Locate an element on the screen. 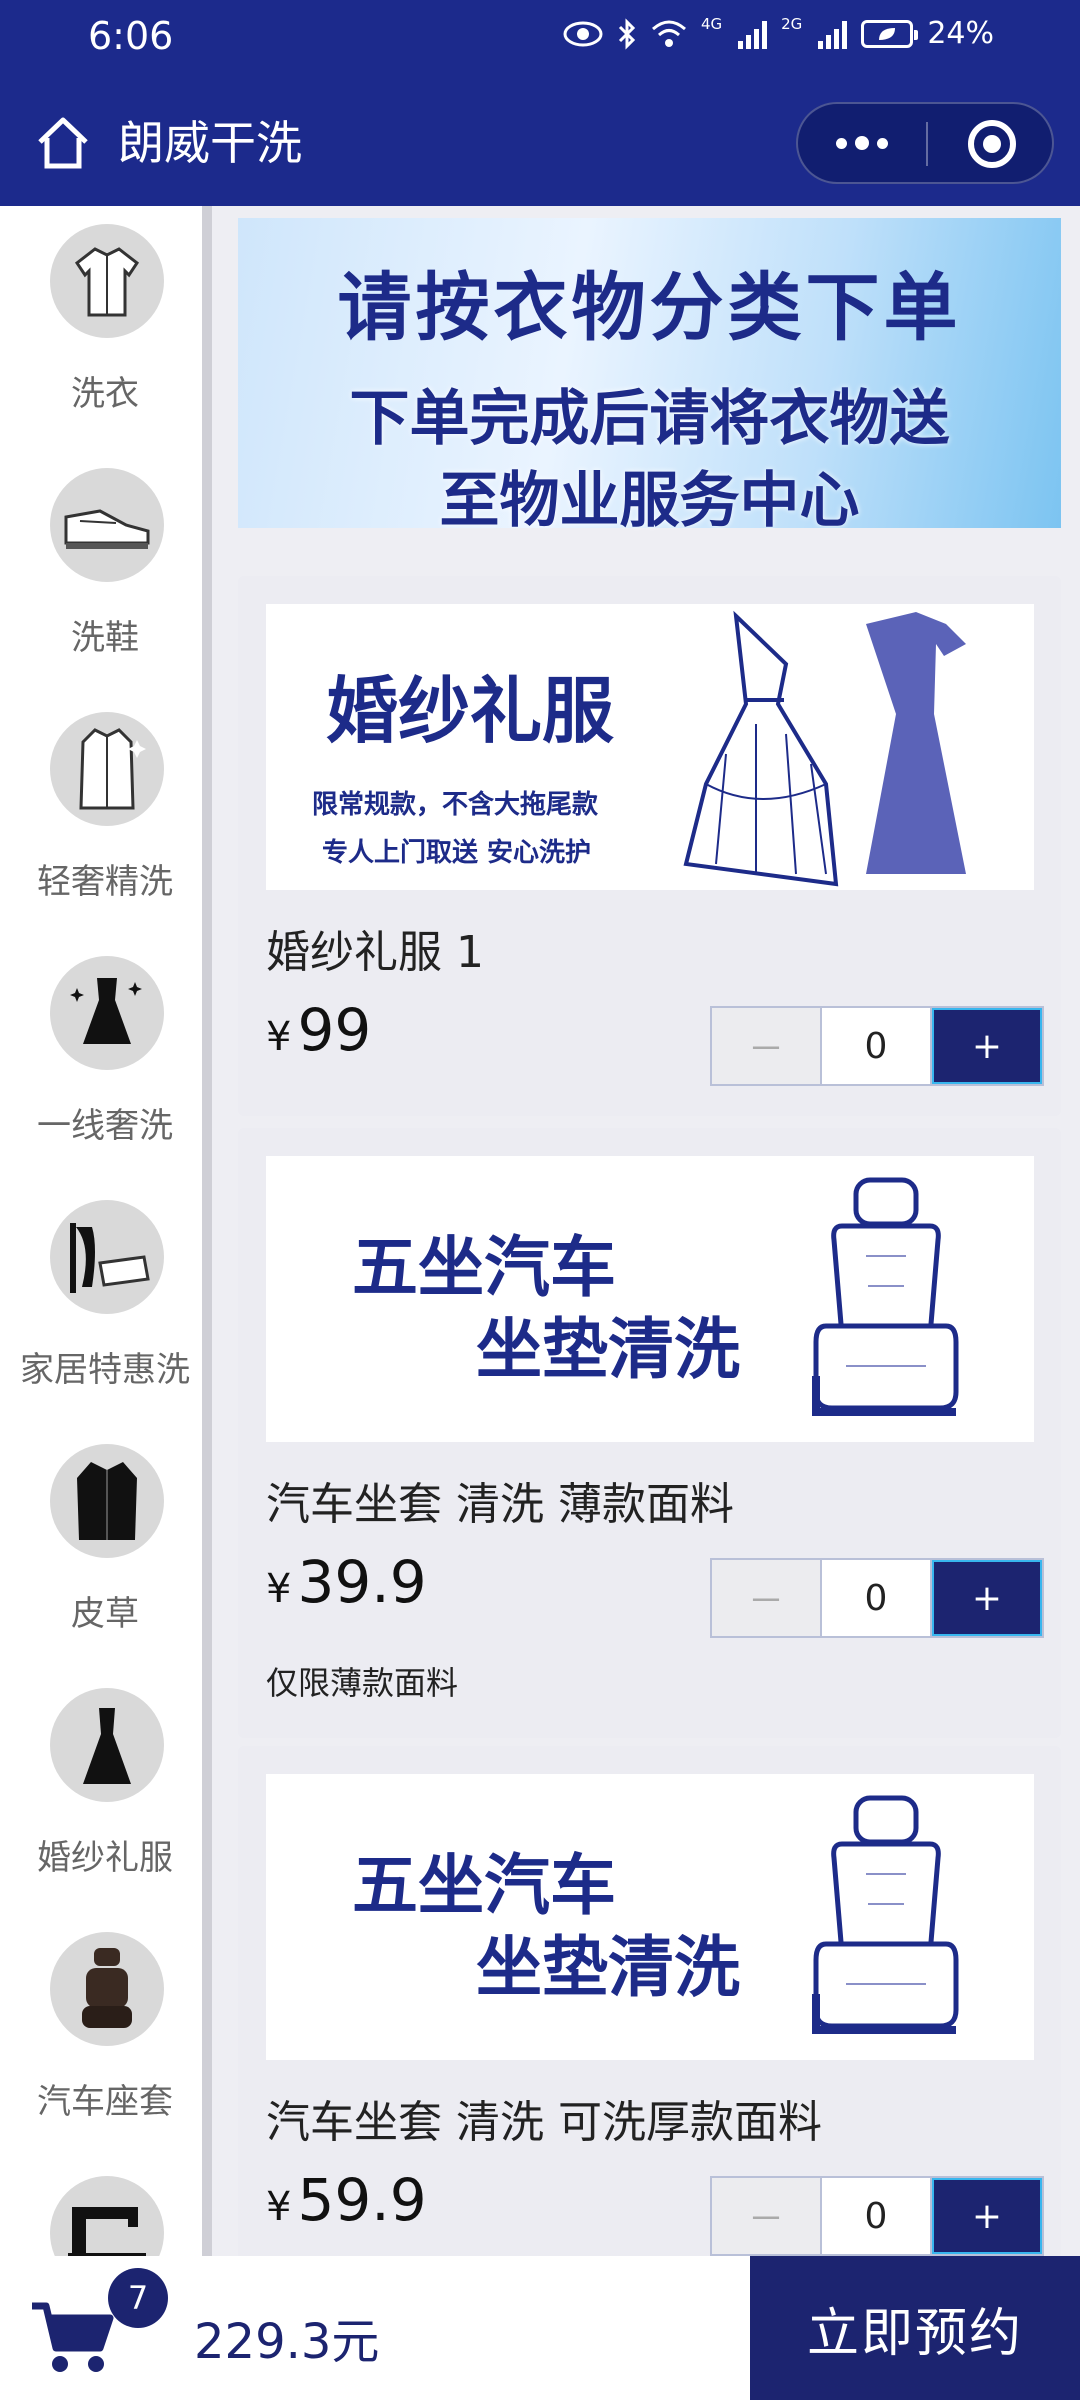 This screenshot has width=1080, height=2400. price-value: 99 is located at coordinates (334, 1030).